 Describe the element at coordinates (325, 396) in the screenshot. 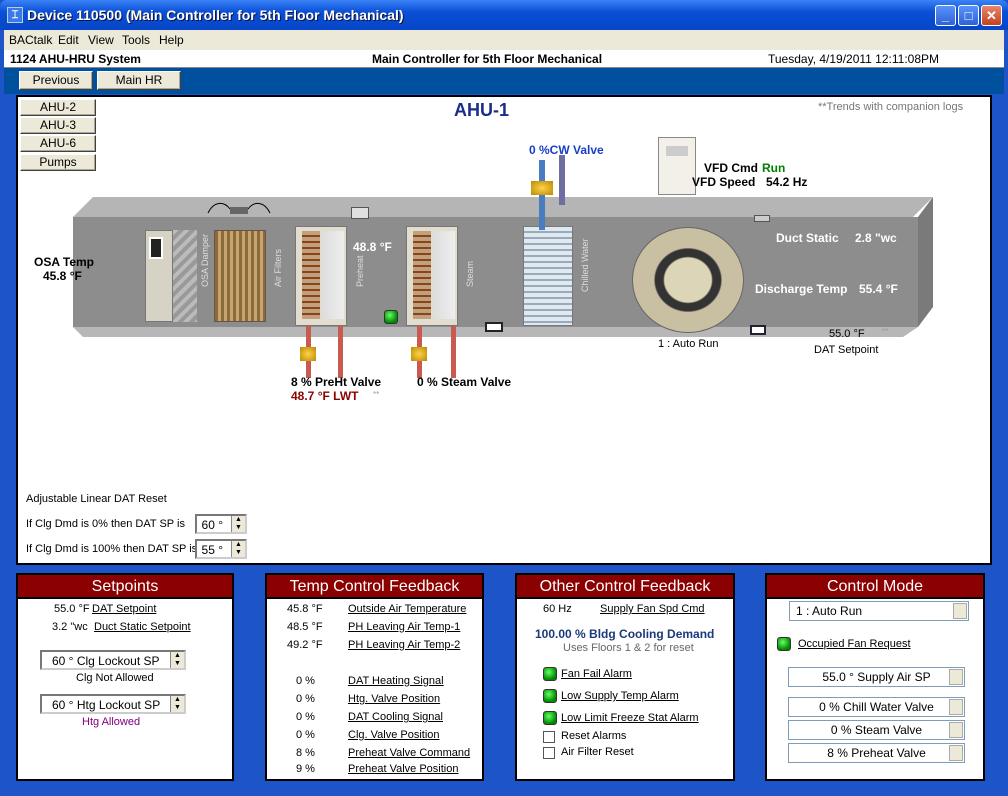

I see `preheat-lwt: 48.7 °F LWT` at that location.